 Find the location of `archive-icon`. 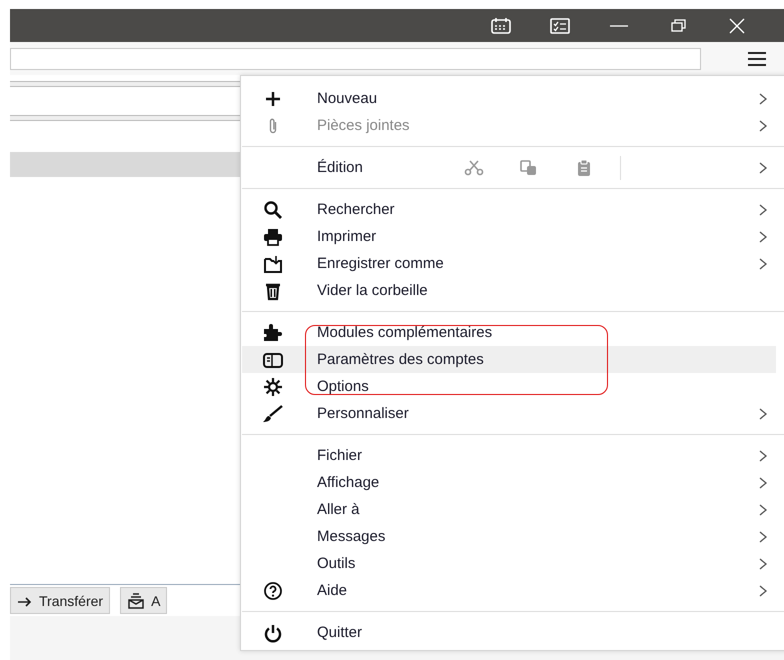

archive-icon is located at coordinates (136, 600).